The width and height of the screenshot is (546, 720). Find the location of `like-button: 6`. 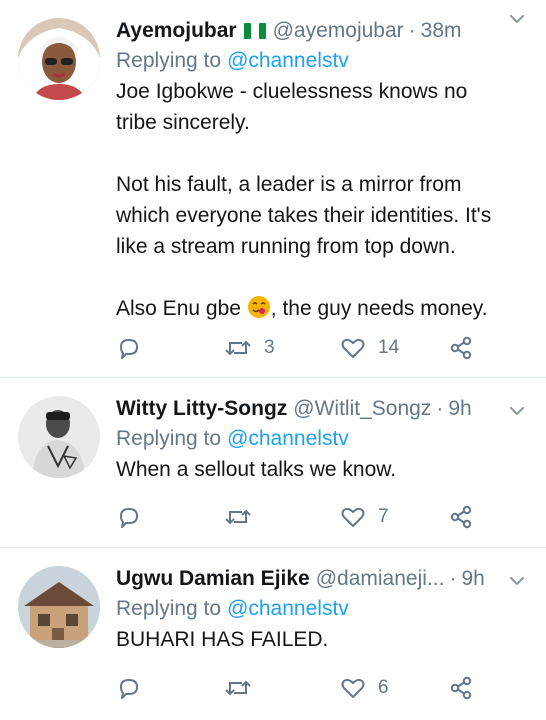

like-button: 6 is located at coordinates (364, 688).